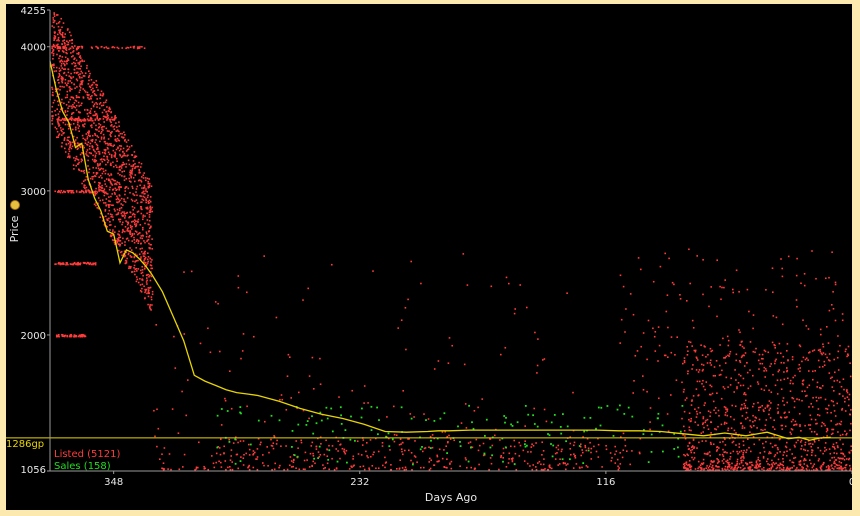 The height and width of the screenshot is (516, 860). I want to click on x-tick-label: 0, so click(850, 482).